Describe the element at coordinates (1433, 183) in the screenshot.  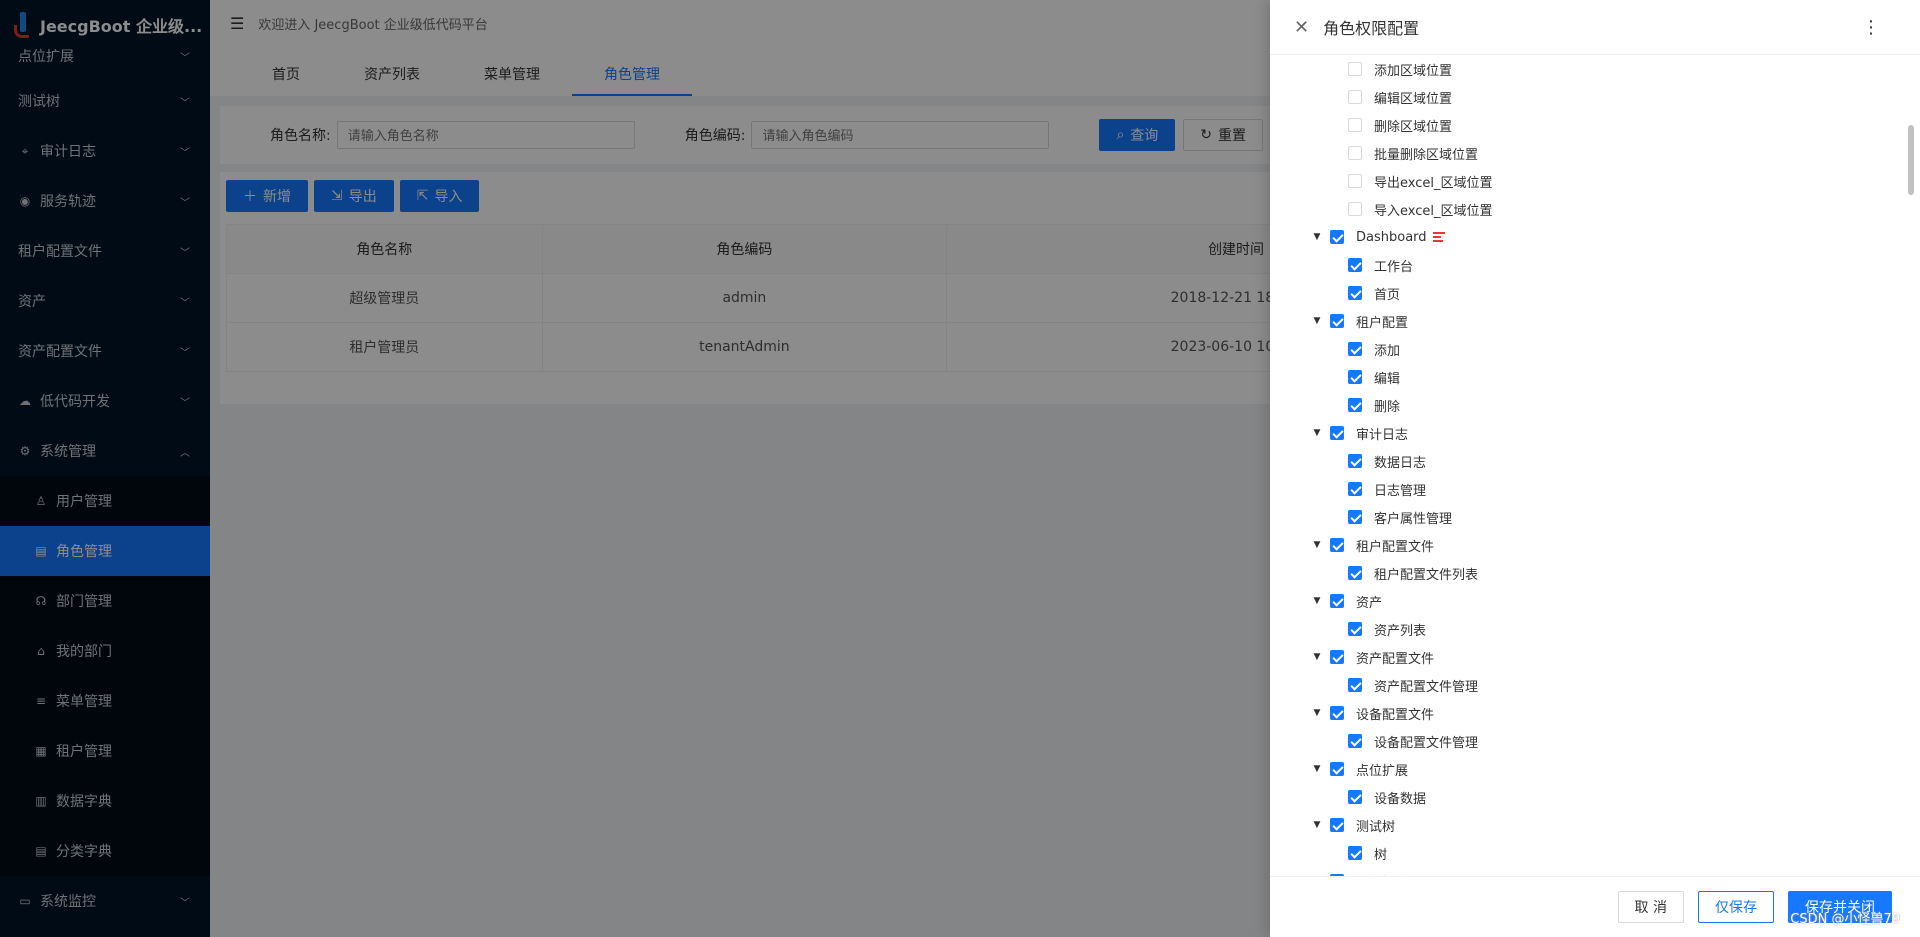
I see `tree-node-label: 导出excel_区域位置` at that location.